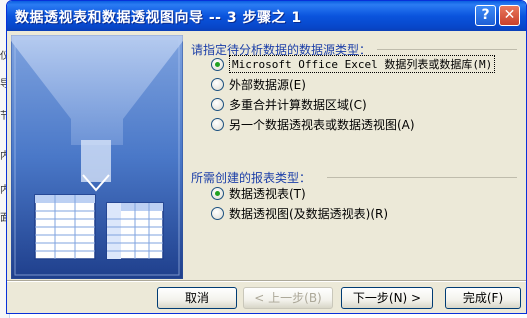 Image resolution: width=527 pixels, height=318 pixels. Describe the element at coordinates (267, 193) in the screenshot. I see `option-label: 数据透视表(T)` at that location.